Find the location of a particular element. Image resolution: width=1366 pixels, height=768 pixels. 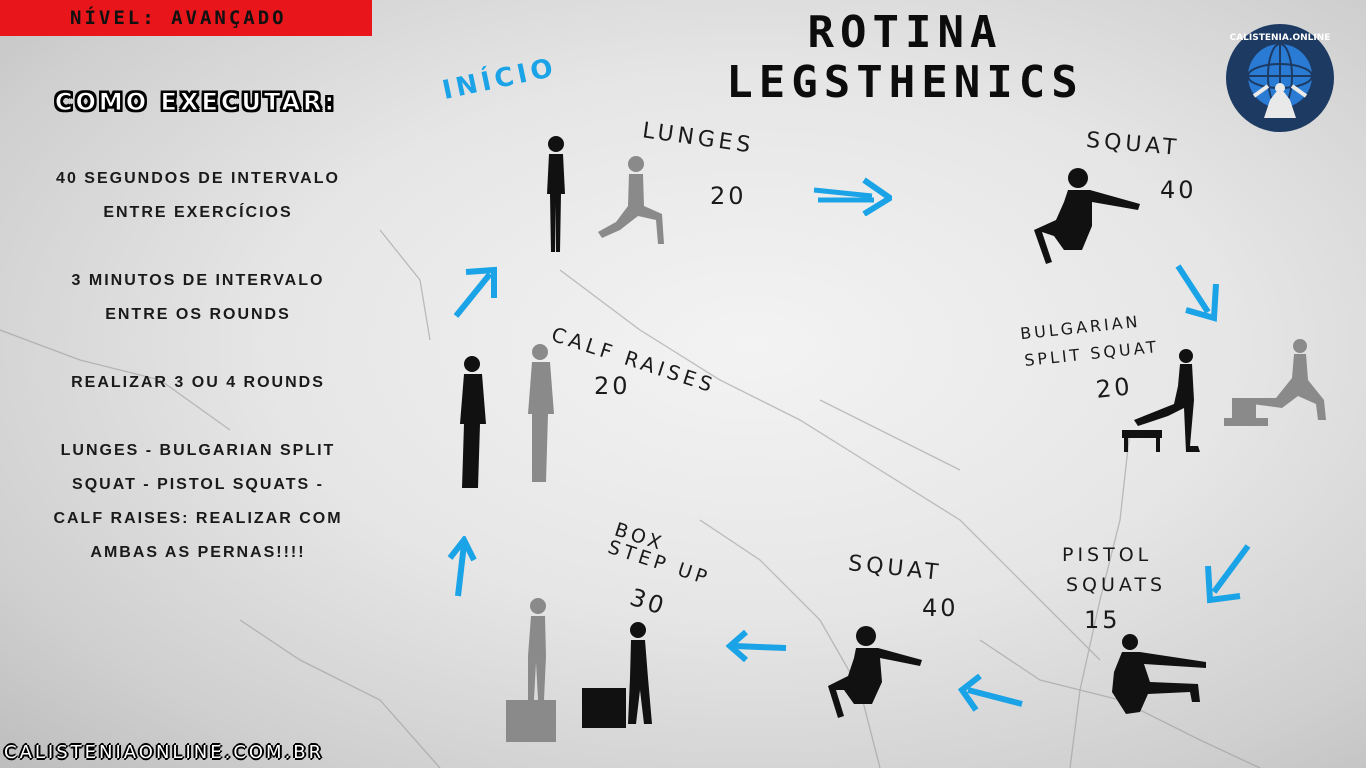

instruction-rounds: REALIZAR 3 OU 4 ROUNDS is located at coordinates (198, 382).